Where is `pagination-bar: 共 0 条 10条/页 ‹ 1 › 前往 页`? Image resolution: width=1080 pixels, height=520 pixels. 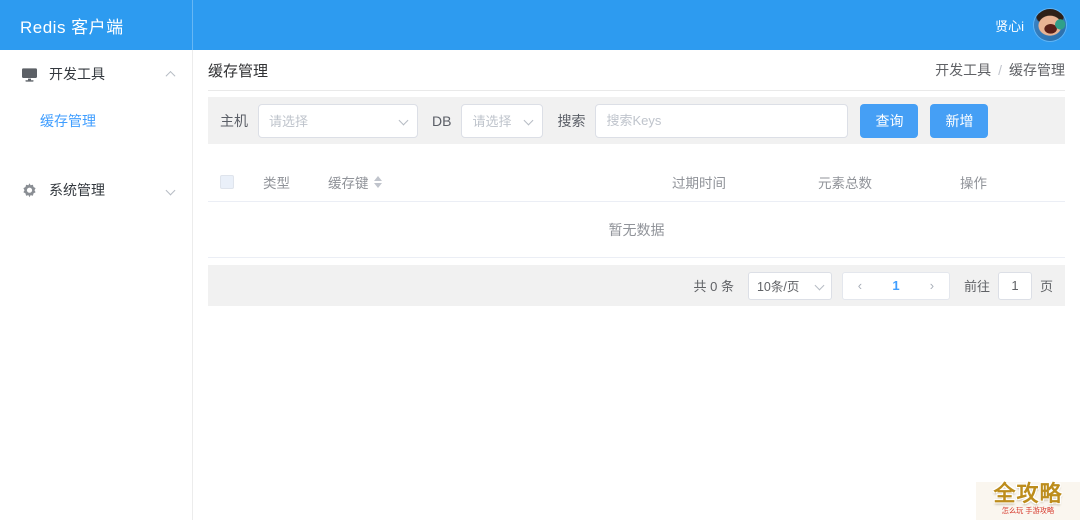
pagination-bar: 共 0 条 10条/页 ‹ 1 › 前往 页 is located at coordinates (636, 285).